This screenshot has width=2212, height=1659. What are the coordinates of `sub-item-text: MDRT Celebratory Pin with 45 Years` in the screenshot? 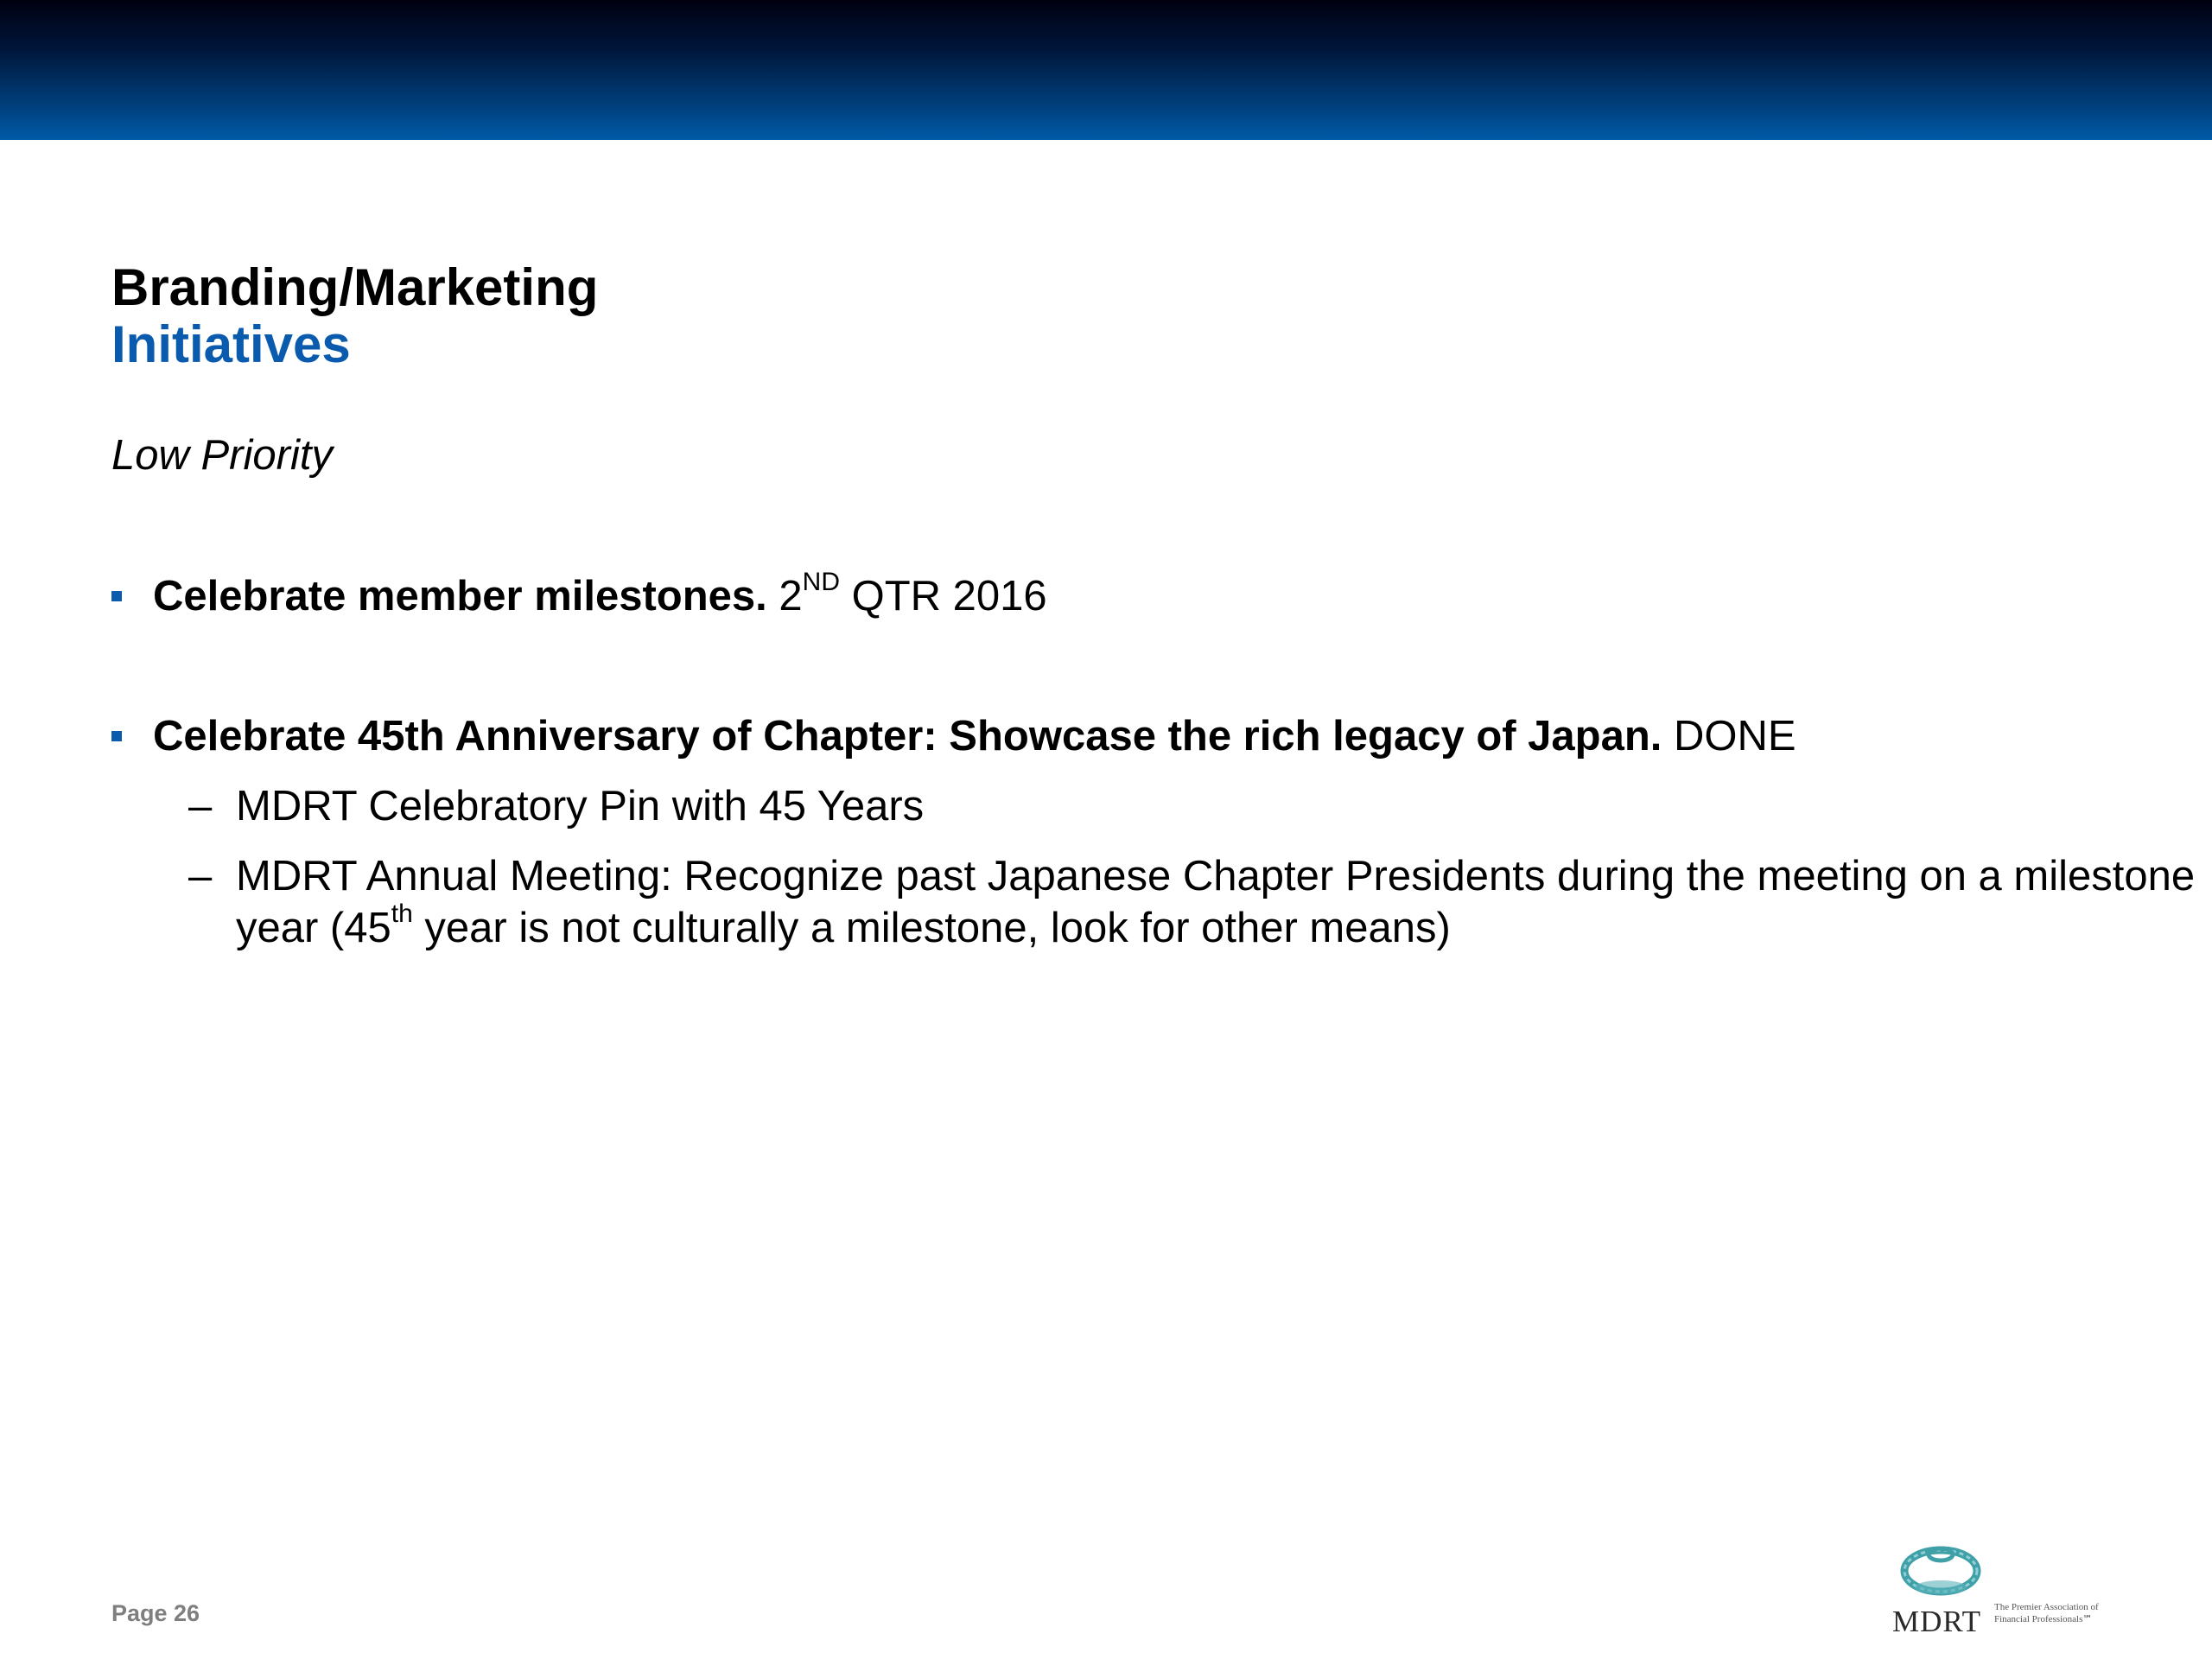 It's located at (580, 806).